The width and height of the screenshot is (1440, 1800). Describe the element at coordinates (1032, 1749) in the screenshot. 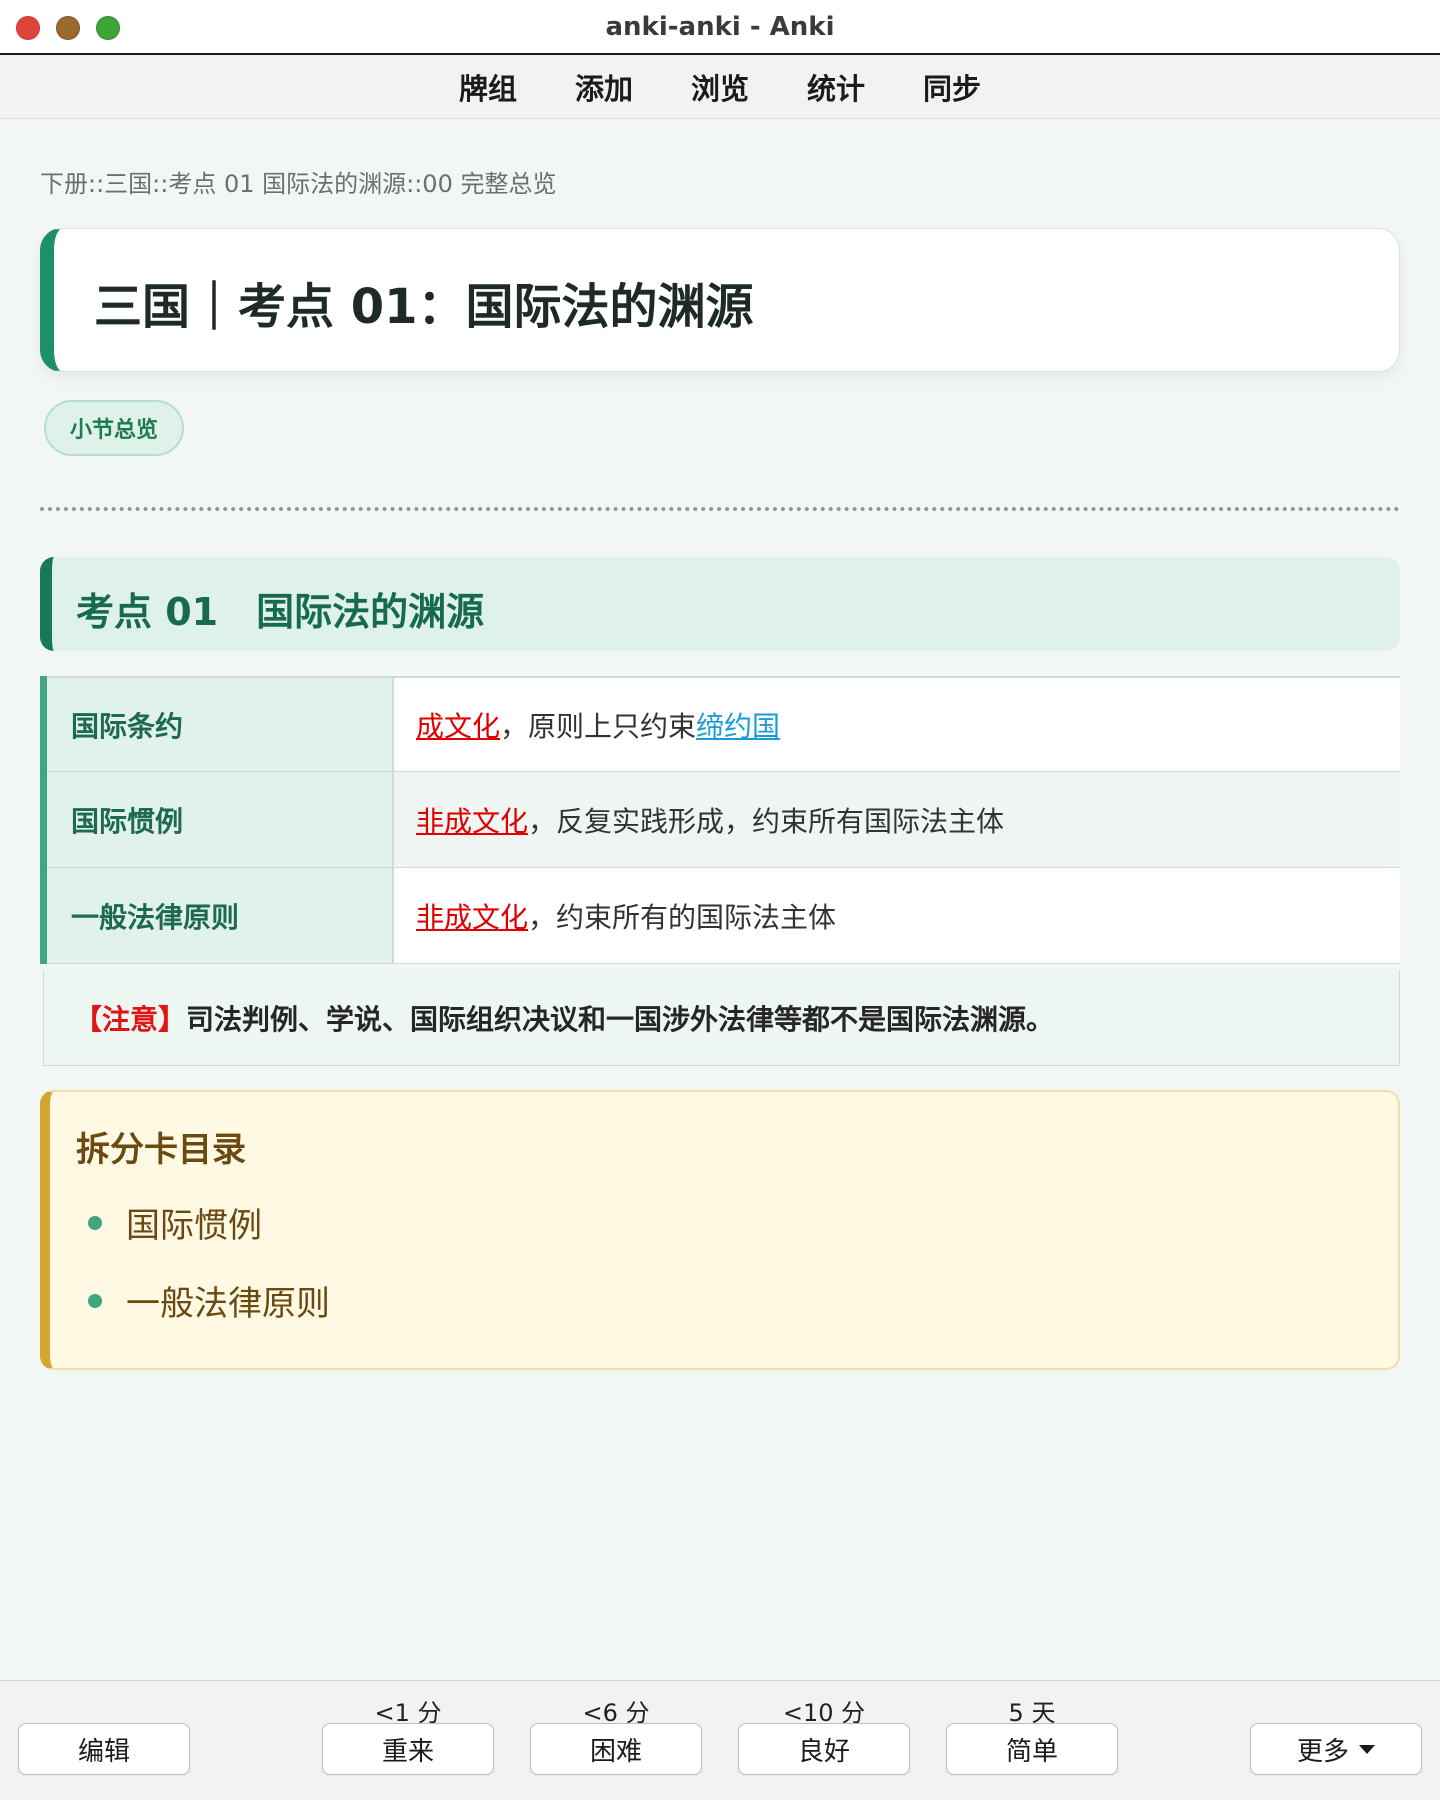

I see `easy-button: 简单` at that location.